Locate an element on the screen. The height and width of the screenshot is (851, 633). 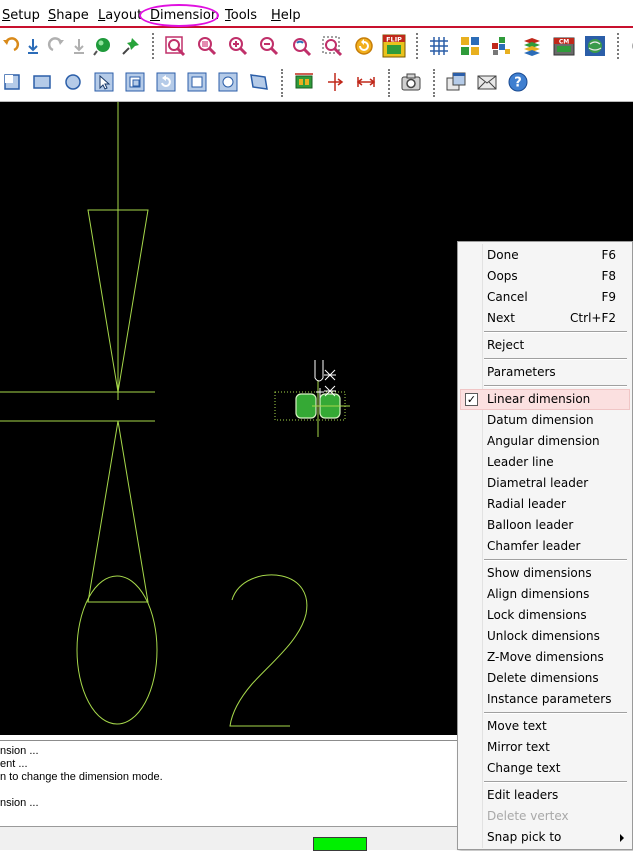
menu-item-leader-line: Leader line is located at coordinates (545, 462).